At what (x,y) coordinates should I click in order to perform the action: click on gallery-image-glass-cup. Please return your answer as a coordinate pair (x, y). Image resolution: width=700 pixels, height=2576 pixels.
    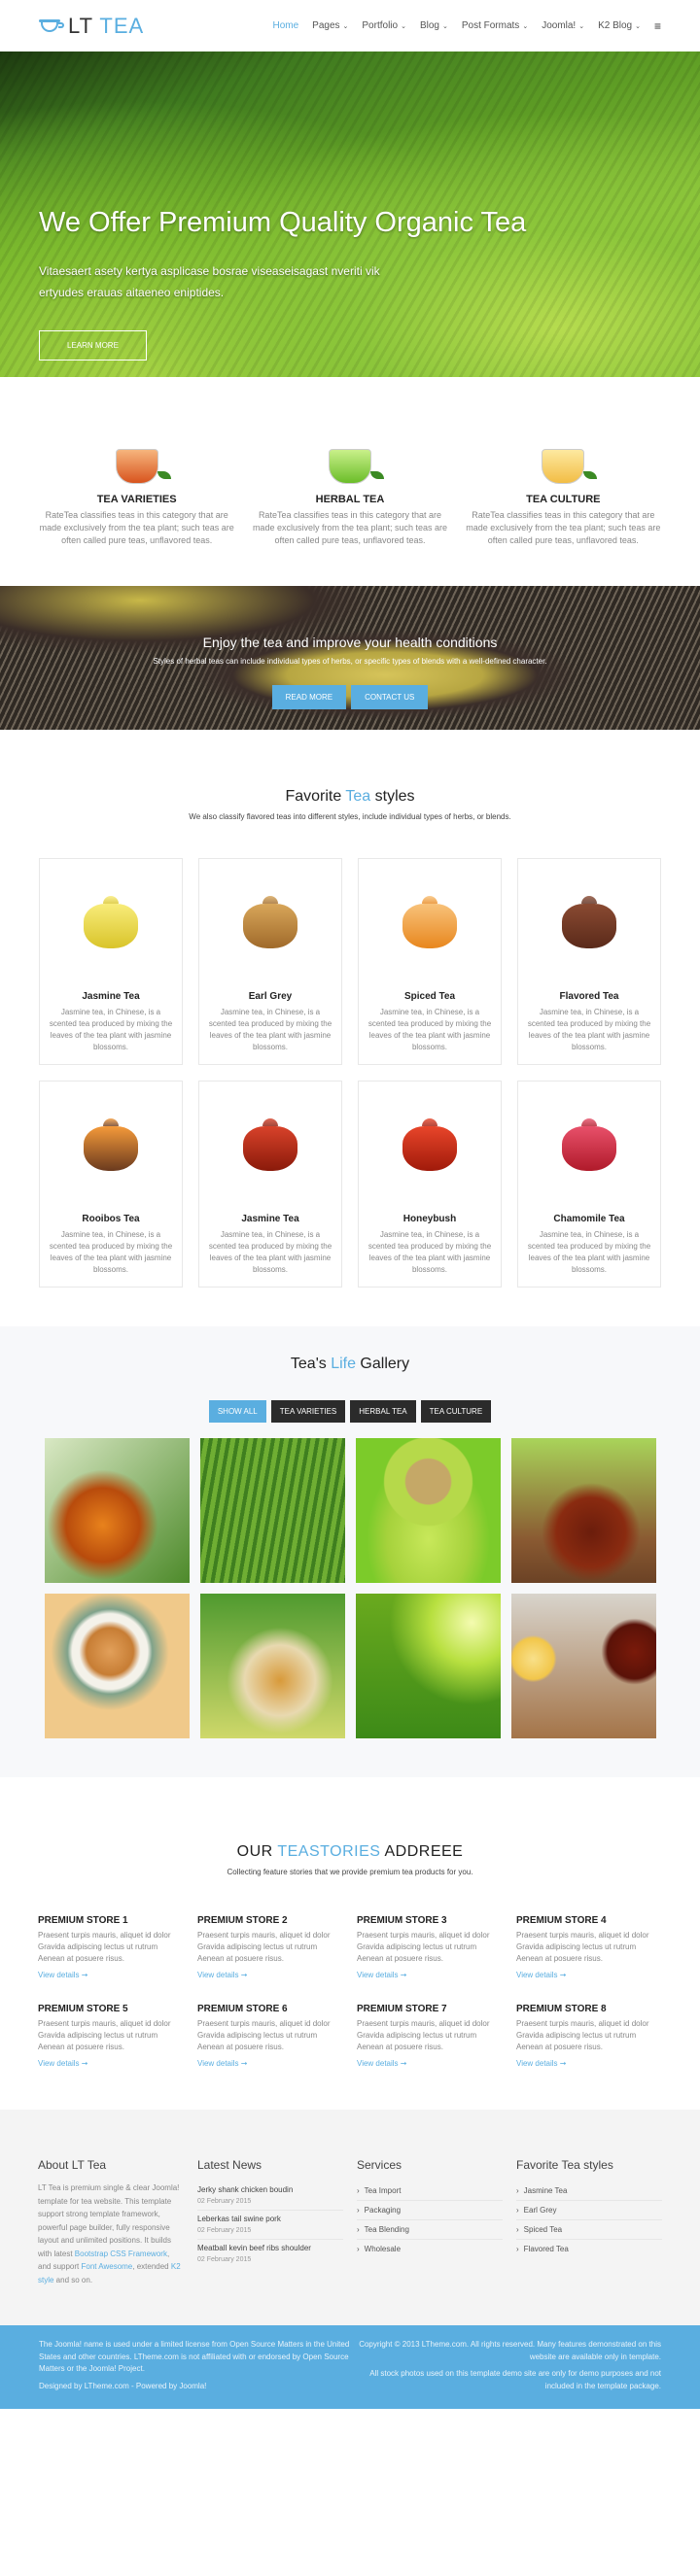
    Looking at the image, I should click on (272, 1666).